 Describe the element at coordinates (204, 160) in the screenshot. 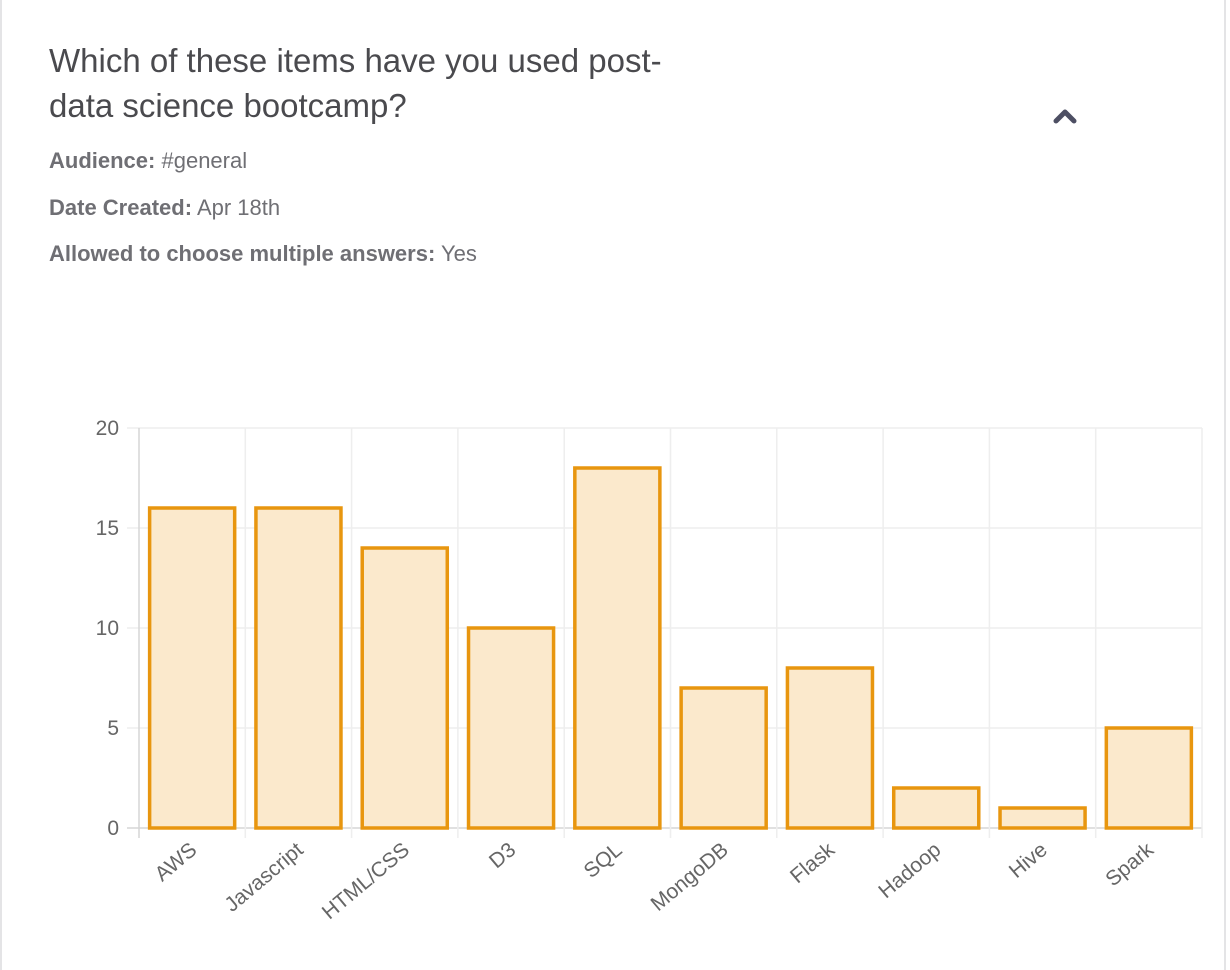

I see `audience-value: #general` at that location.